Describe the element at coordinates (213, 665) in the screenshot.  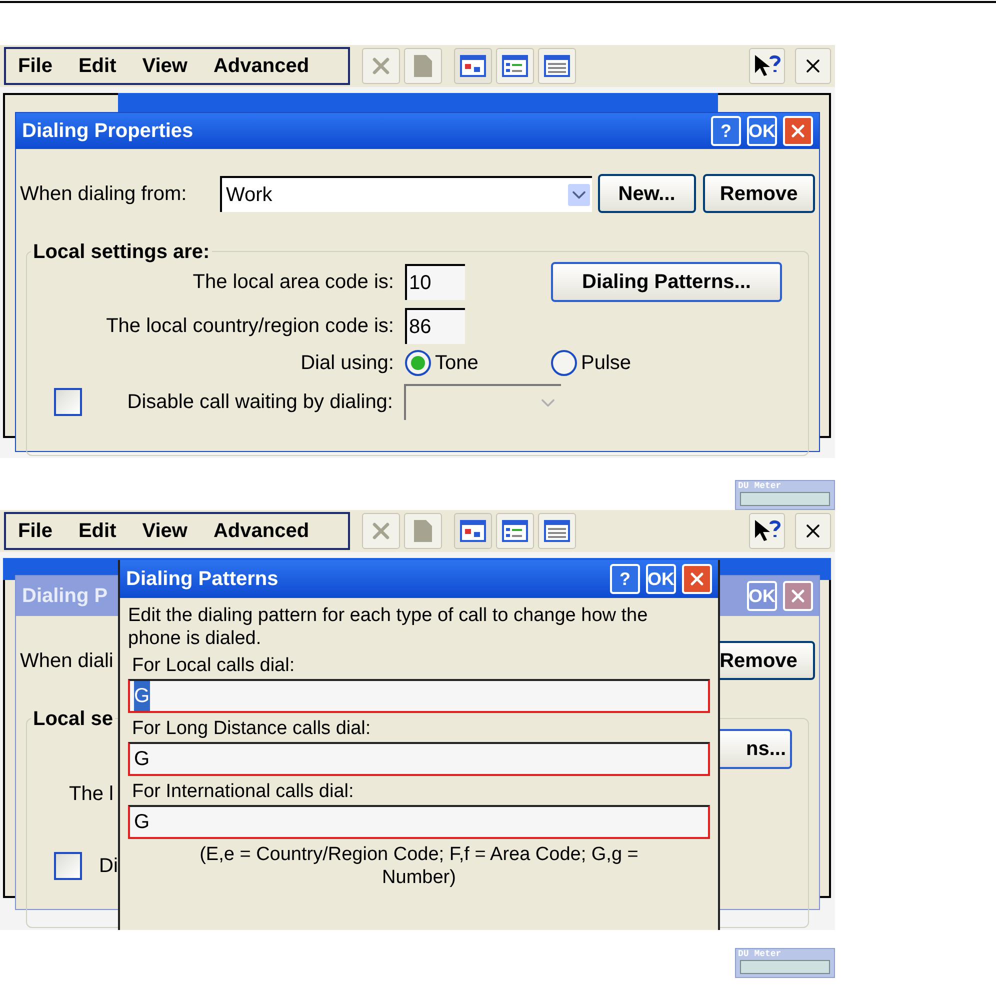
I see `field-label: For Local calls dial:` at that location.